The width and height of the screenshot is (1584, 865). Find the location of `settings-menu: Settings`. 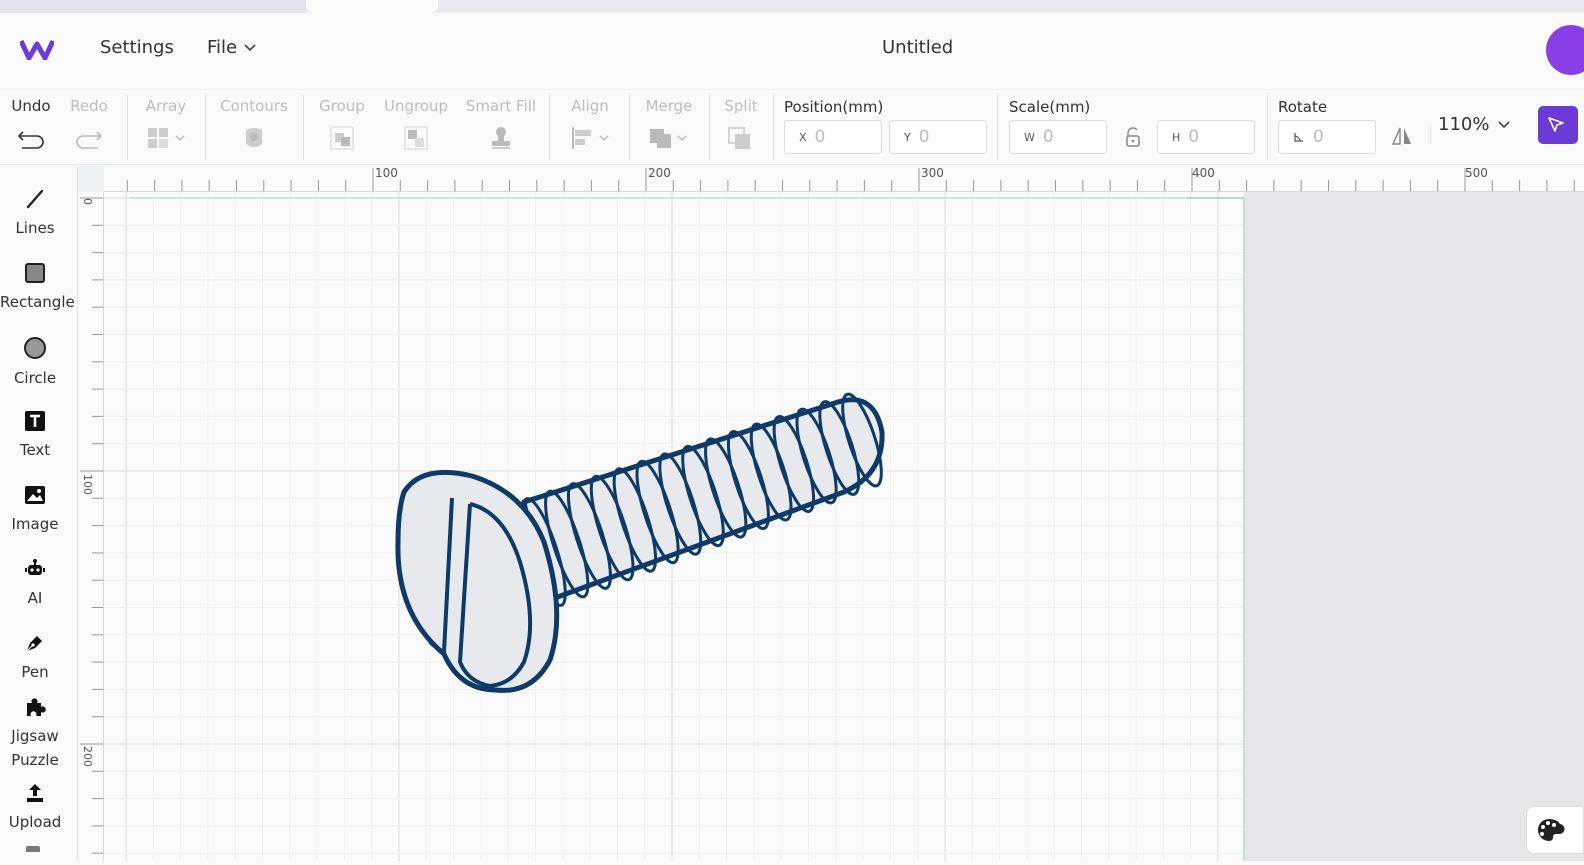

settings-menu: Settings is located at coordinates (137, 47).